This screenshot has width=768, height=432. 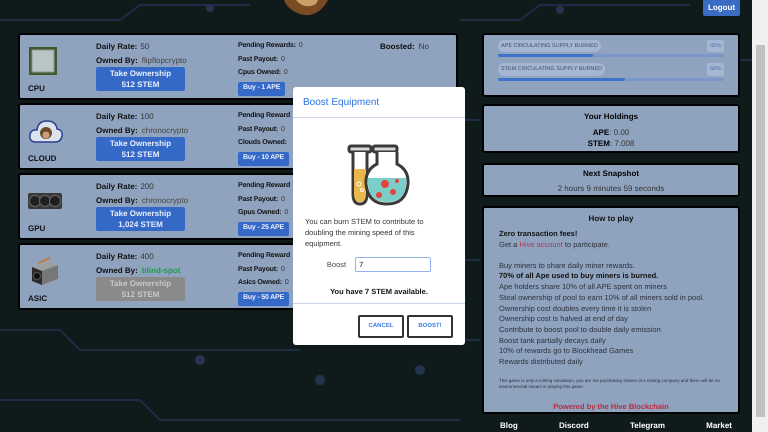 I want to click on owner-name: blind-spot, so click(x=161, y=271).